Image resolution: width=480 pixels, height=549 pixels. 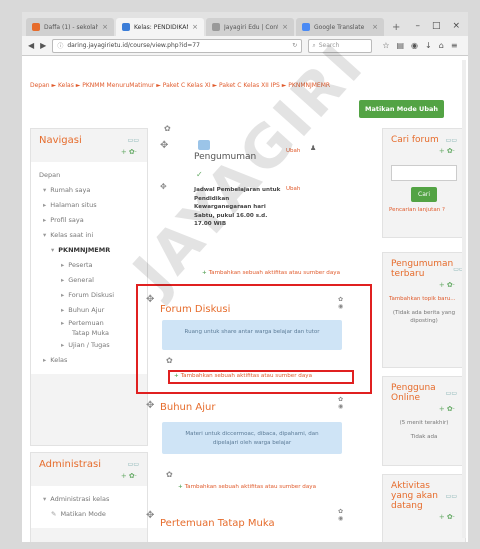 I want to click on block-title: Navigasi, so click(x=60, y=140).